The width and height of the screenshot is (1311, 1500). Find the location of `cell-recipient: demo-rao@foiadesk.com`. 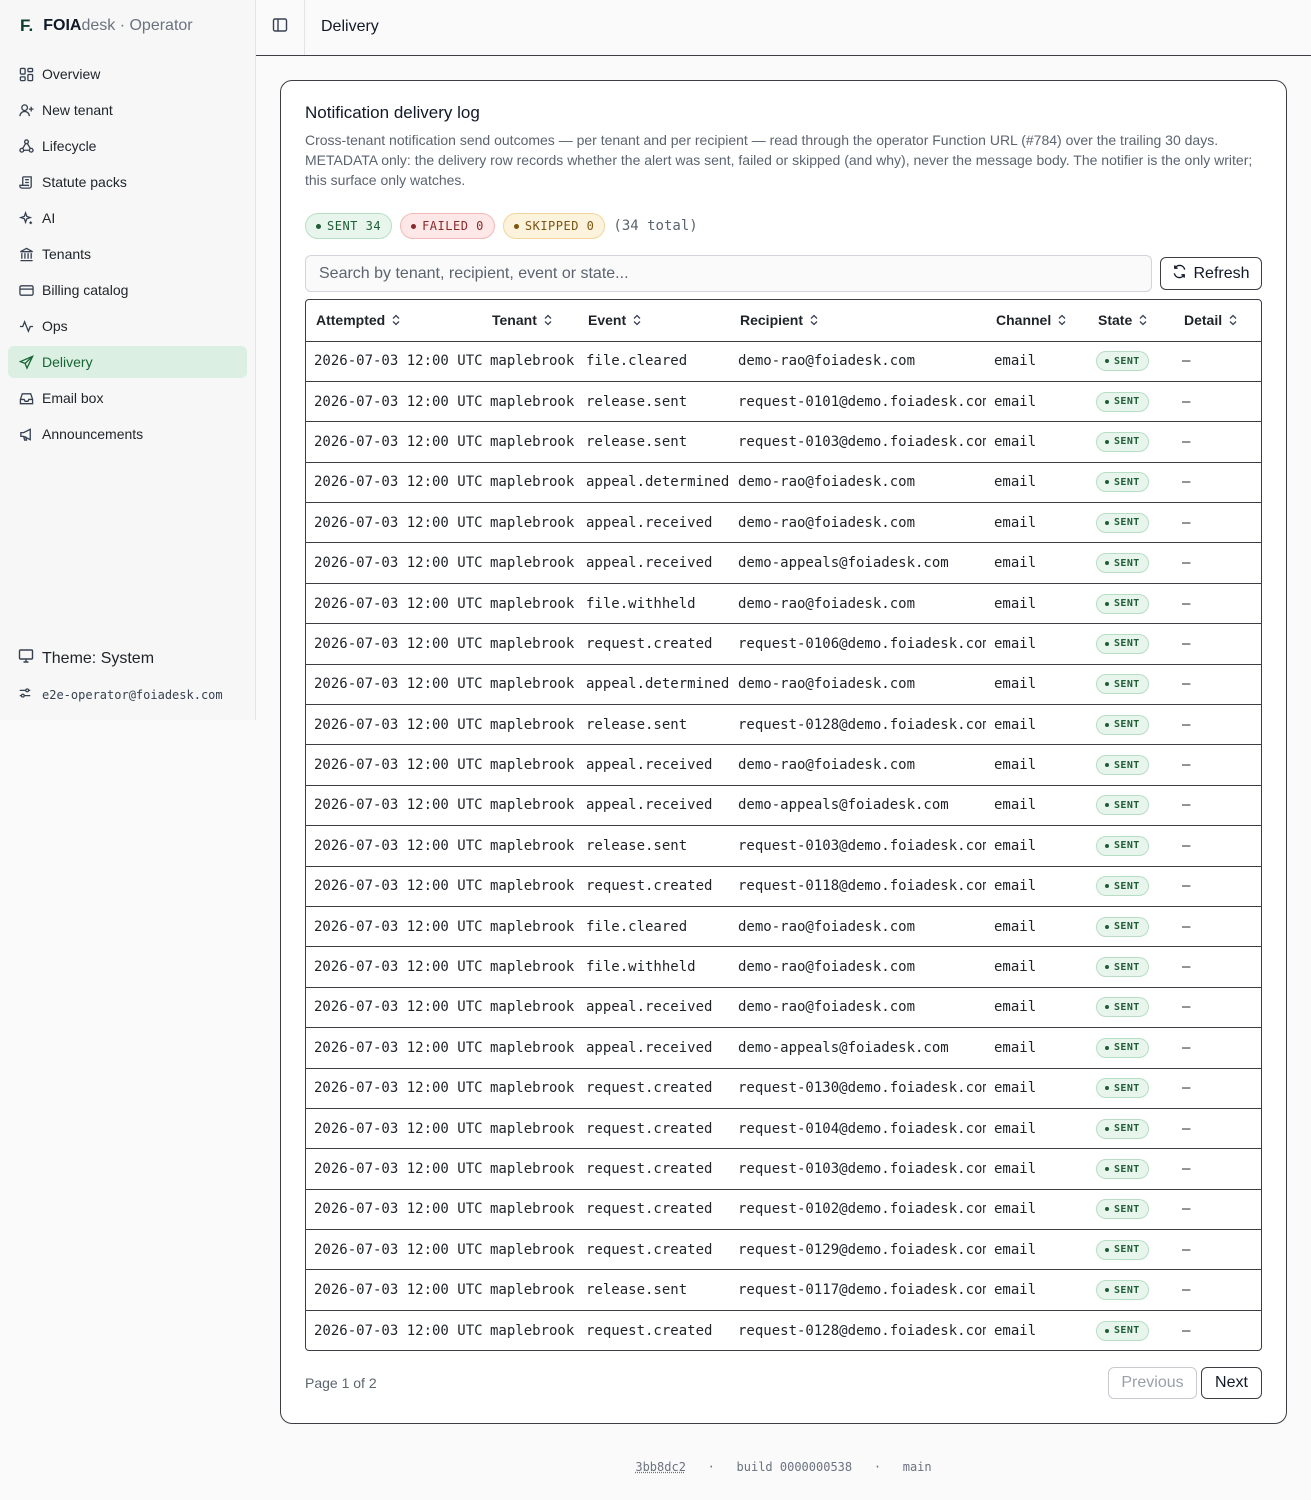

cell-recipient: demo-rao@foiadesk.com is located at coordinates (858, 604).